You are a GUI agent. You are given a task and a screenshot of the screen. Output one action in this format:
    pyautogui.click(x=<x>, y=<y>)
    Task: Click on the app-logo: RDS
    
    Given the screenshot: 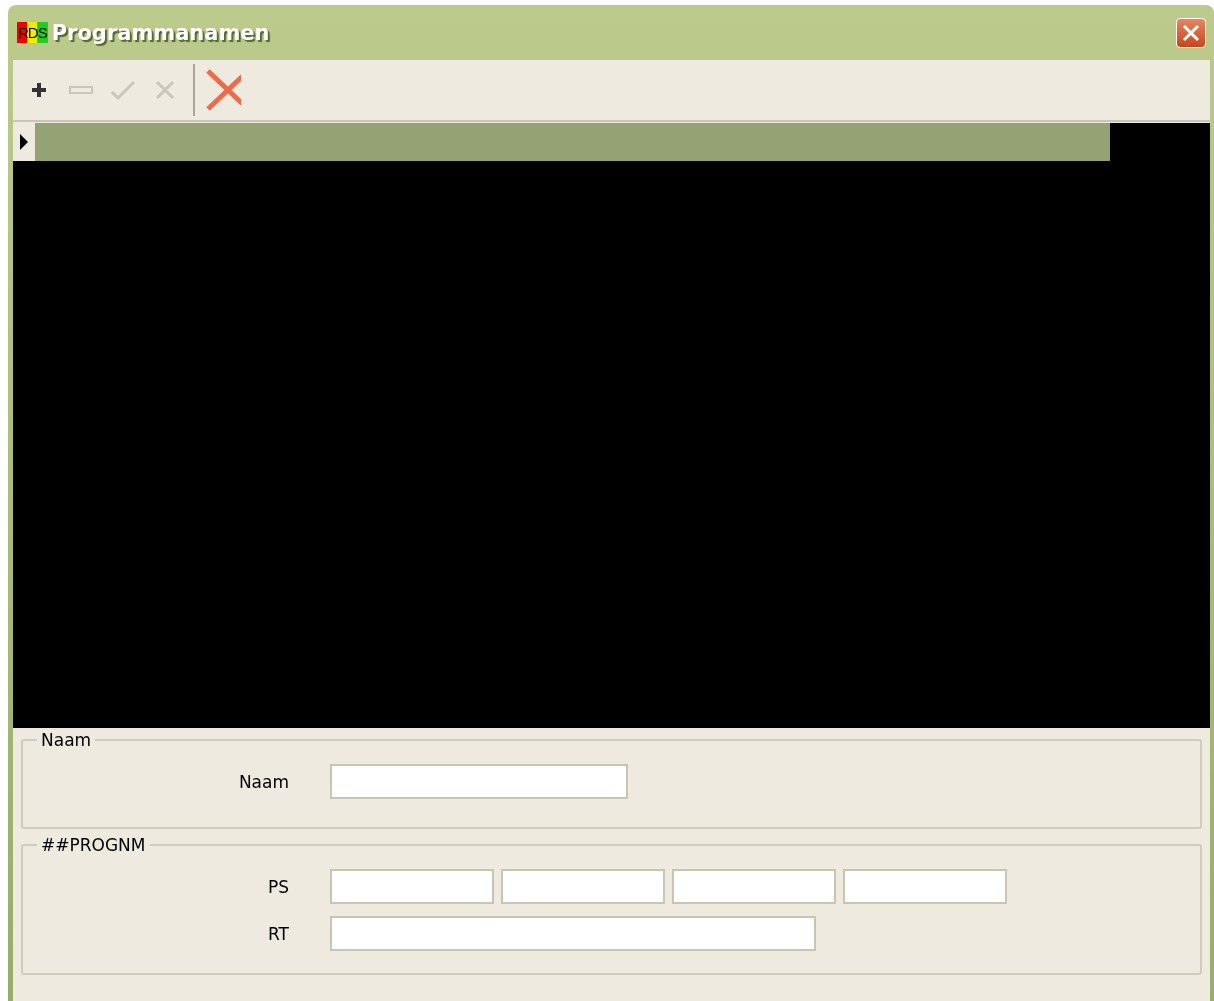 What is the action you would take?
    pyautogui.click(x=32, y=32)
    